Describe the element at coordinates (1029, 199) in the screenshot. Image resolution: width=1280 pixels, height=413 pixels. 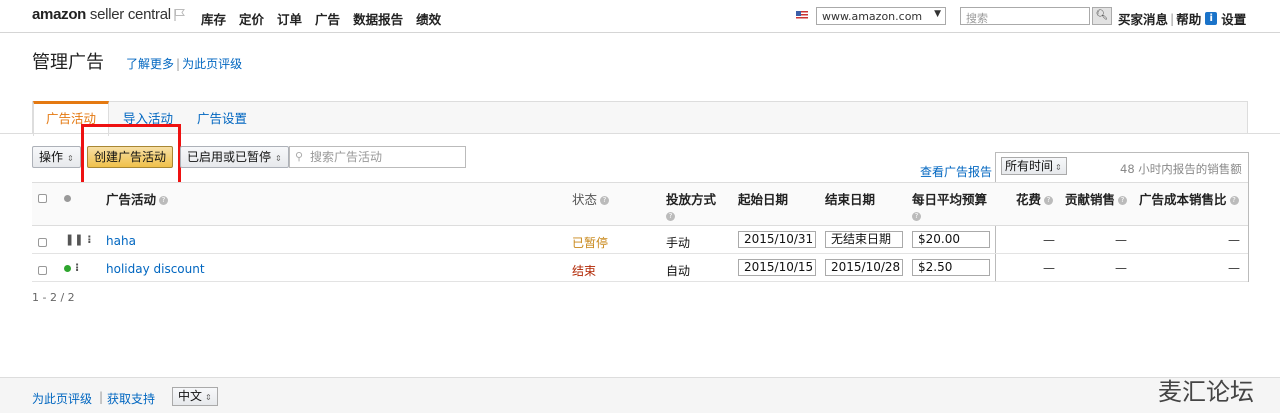
I see `header-spend-label: 花费` at that location.